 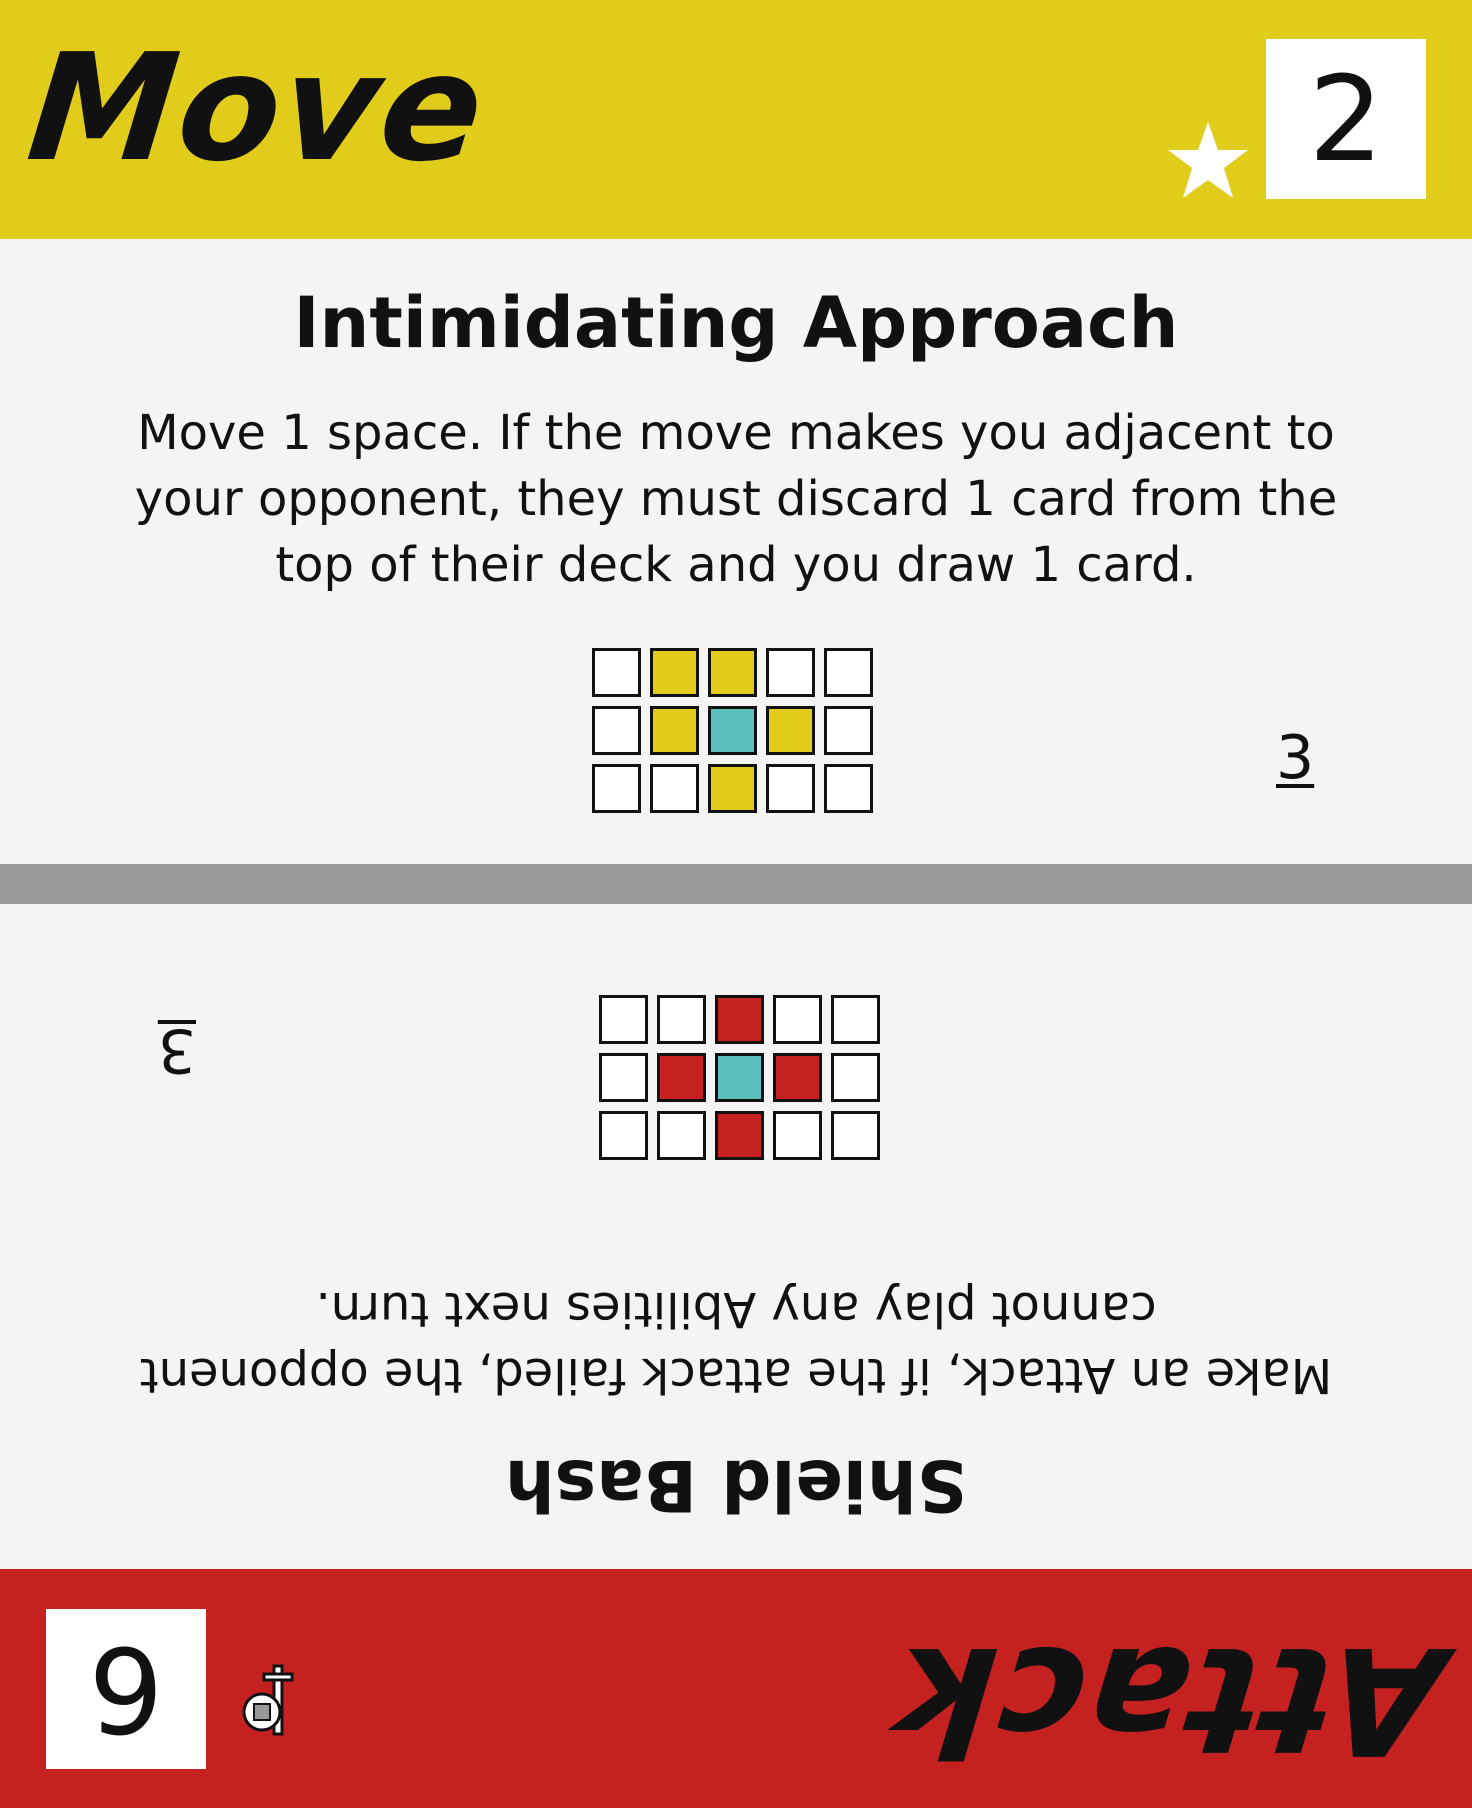 What do you see at coordinates (1169, 1700) in the screenshot?
I see `card-type-label: Attack` at bounding box center [1169, 1700].